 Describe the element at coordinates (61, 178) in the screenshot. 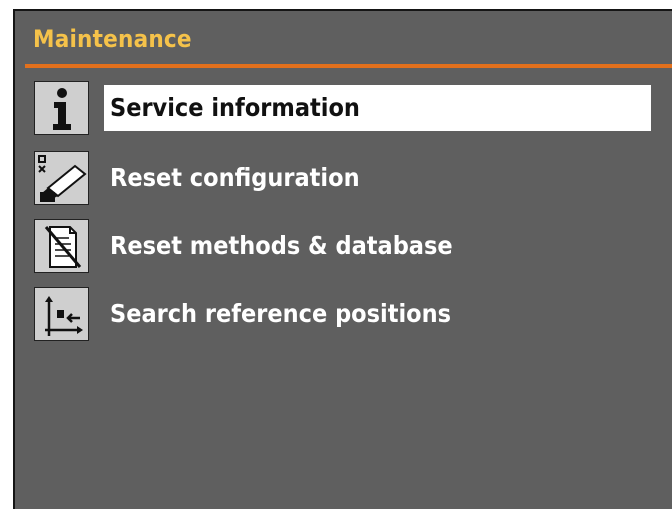

I see `reset-configuration-icon` at that location.